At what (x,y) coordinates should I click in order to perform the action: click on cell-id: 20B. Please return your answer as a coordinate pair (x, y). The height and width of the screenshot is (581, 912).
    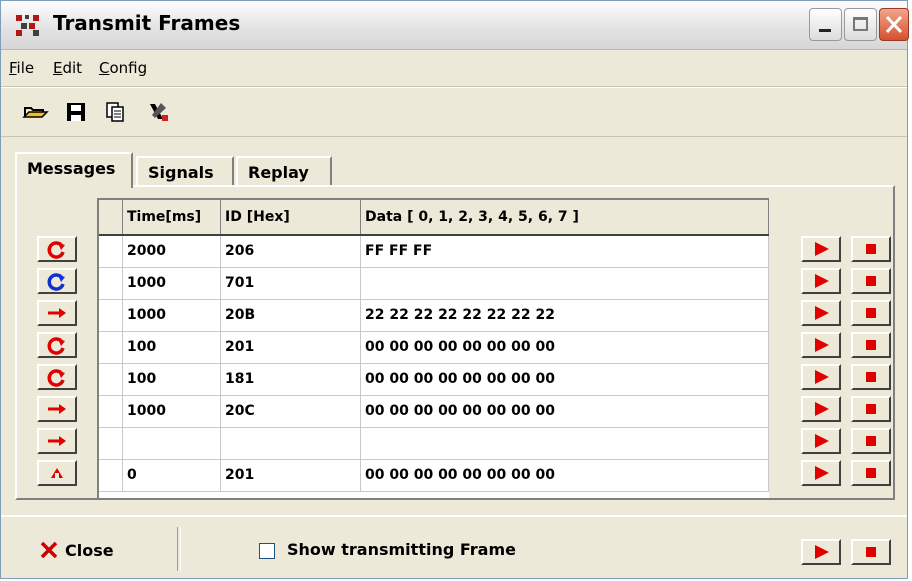
    Looking at the image, I should click on (291, 315).